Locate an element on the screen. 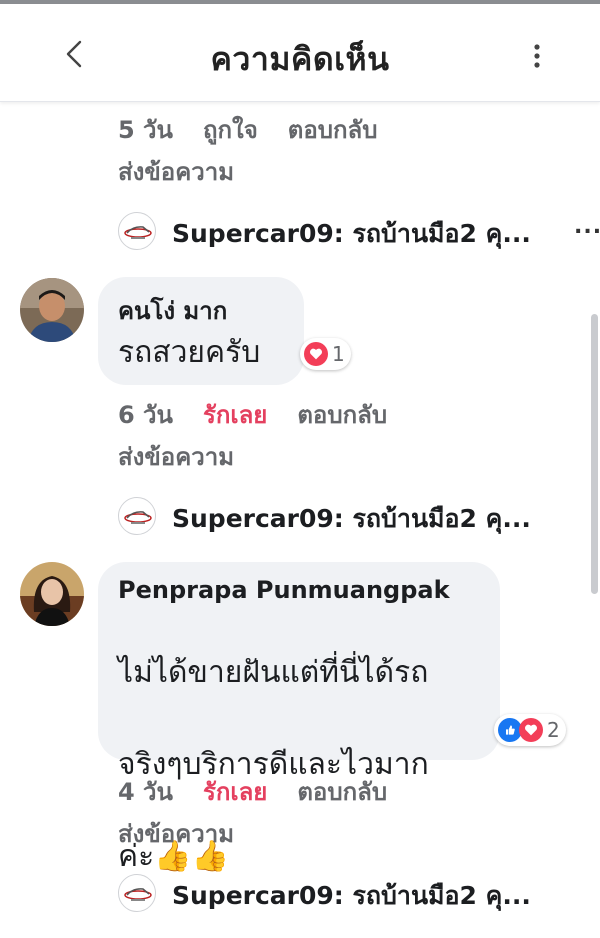 Image resolution: width=600 pixels, height=938 pixels. comment-author: คนโง่ มาก is located at coordinates (201, 310).